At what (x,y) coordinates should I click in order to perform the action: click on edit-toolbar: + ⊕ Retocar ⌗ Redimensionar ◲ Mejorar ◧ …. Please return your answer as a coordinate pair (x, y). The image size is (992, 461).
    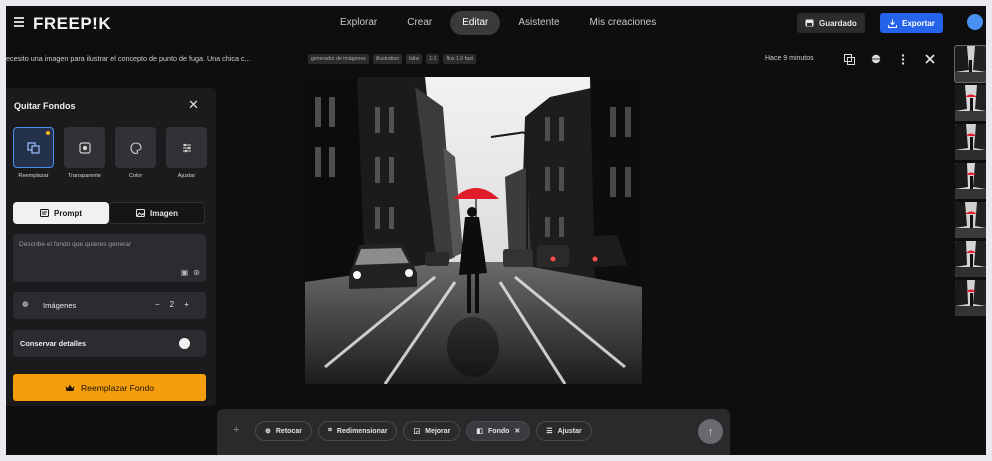
    Looking at the image, I should click on (473, 432).